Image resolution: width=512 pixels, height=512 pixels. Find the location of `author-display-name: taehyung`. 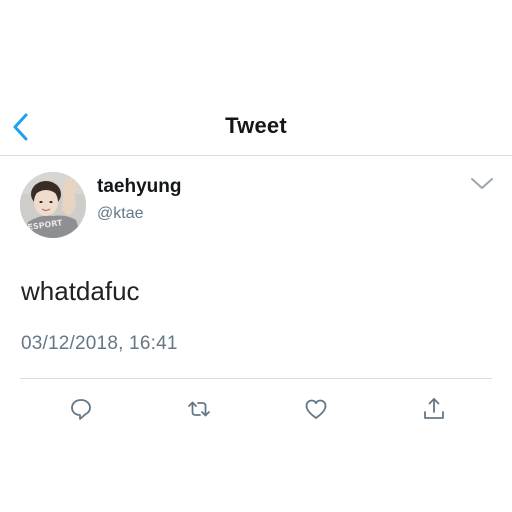

author-display-name: taehyung is located at coordinates (139, 187).